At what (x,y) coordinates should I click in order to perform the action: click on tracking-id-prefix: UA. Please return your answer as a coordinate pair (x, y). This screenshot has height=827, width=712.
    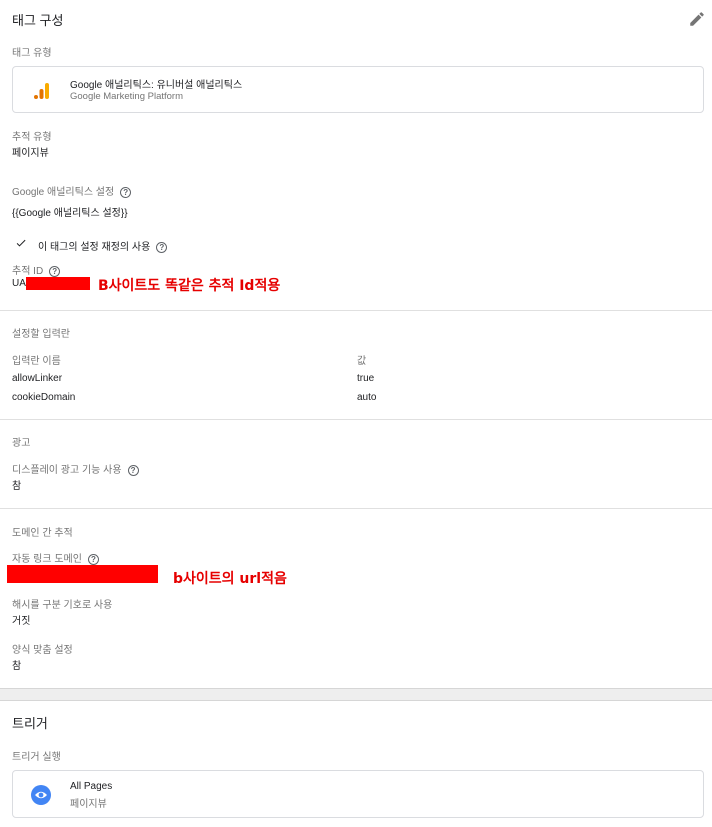
    Looking at the image, I should click on (19, 283).